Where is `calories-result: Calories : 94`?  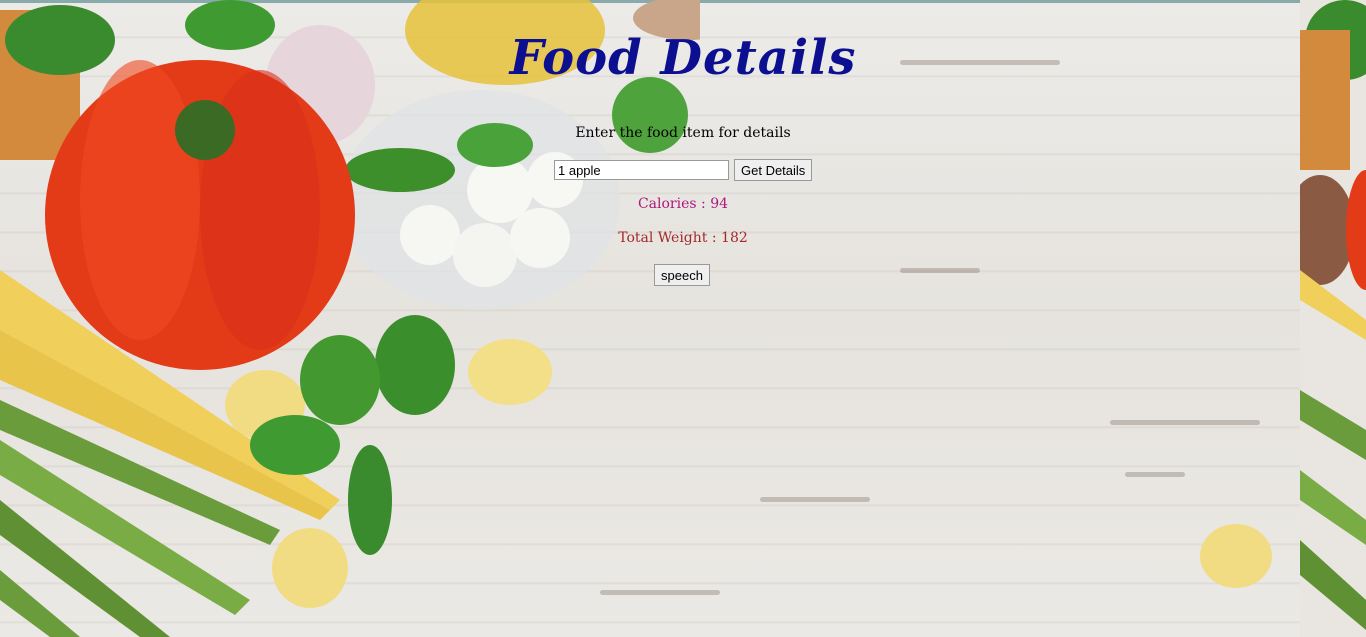 calories-result: Calories : 94 is located at coordinates (683, 204).